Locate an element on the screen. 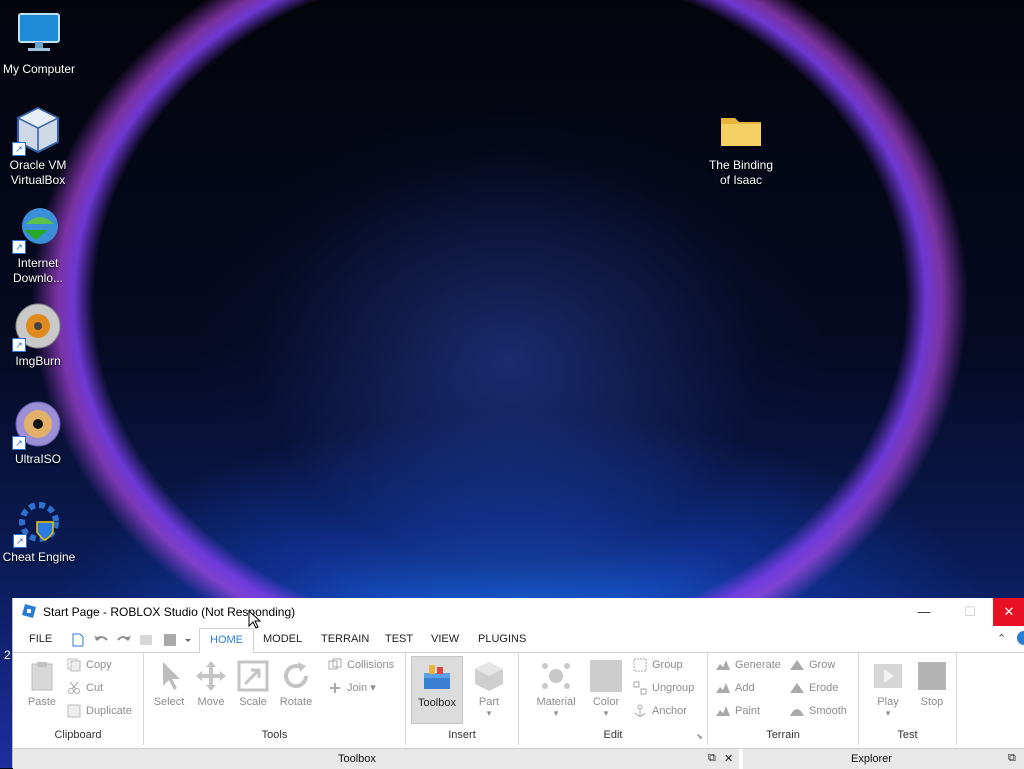 The image size is (1024, 769). desktop-icon-my-computer: My Computer is located at coordinates (39, 43).